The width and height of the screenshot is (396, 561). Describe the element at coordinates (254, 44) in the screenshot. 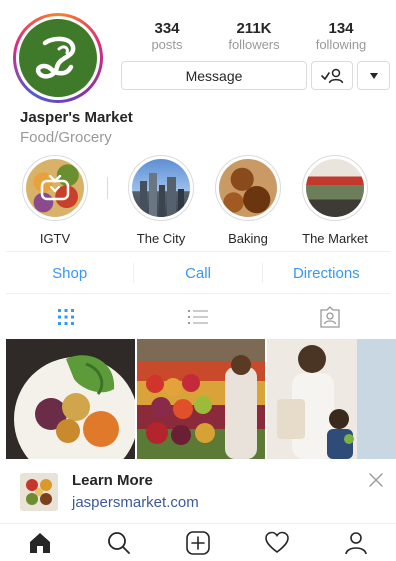

I see `stat-followers-label: followers` at that location.